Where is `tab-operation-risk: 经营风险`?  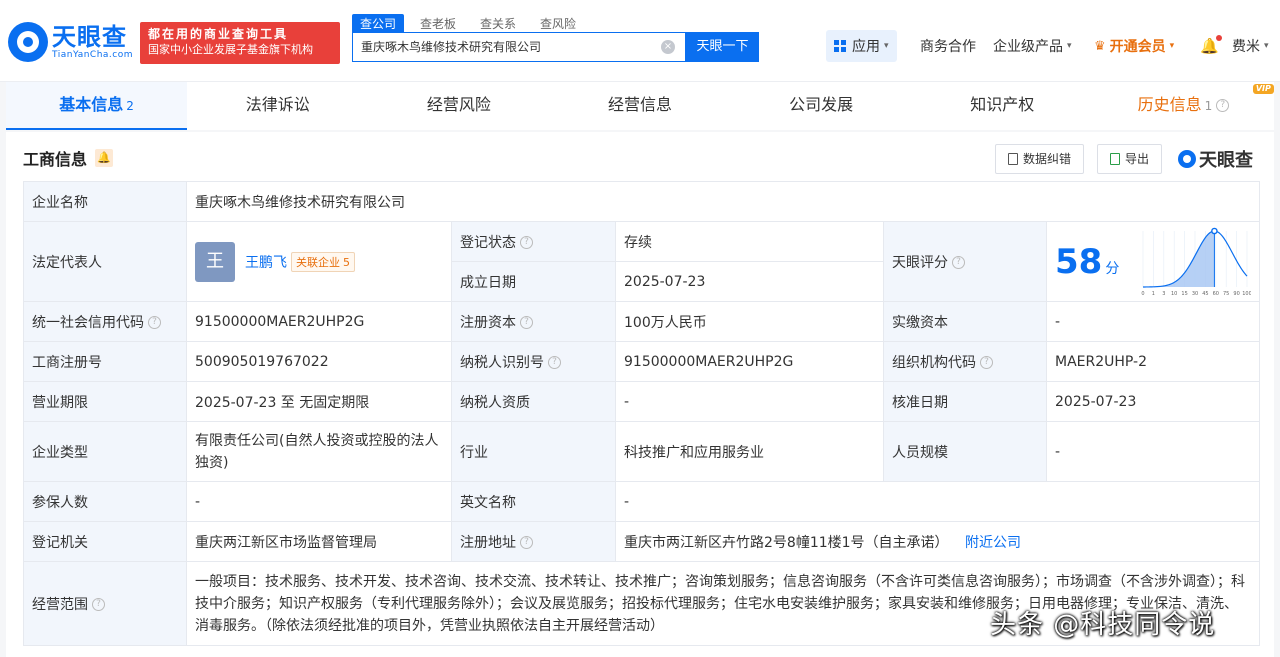
tab-operation-risk: 经营风险 is located at coordinates (458, 106).